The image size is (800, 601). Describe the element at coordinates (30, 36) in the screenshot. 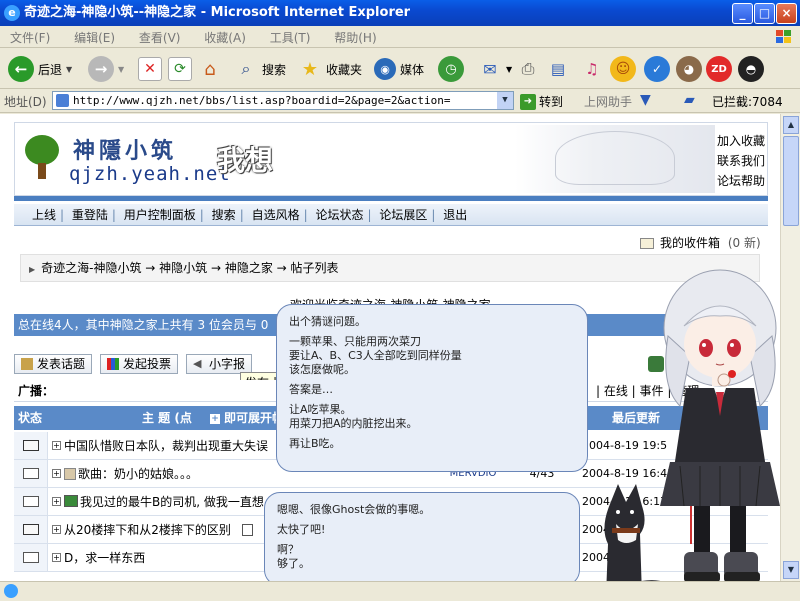

I see `menu-file: 文件(F)` at that location.